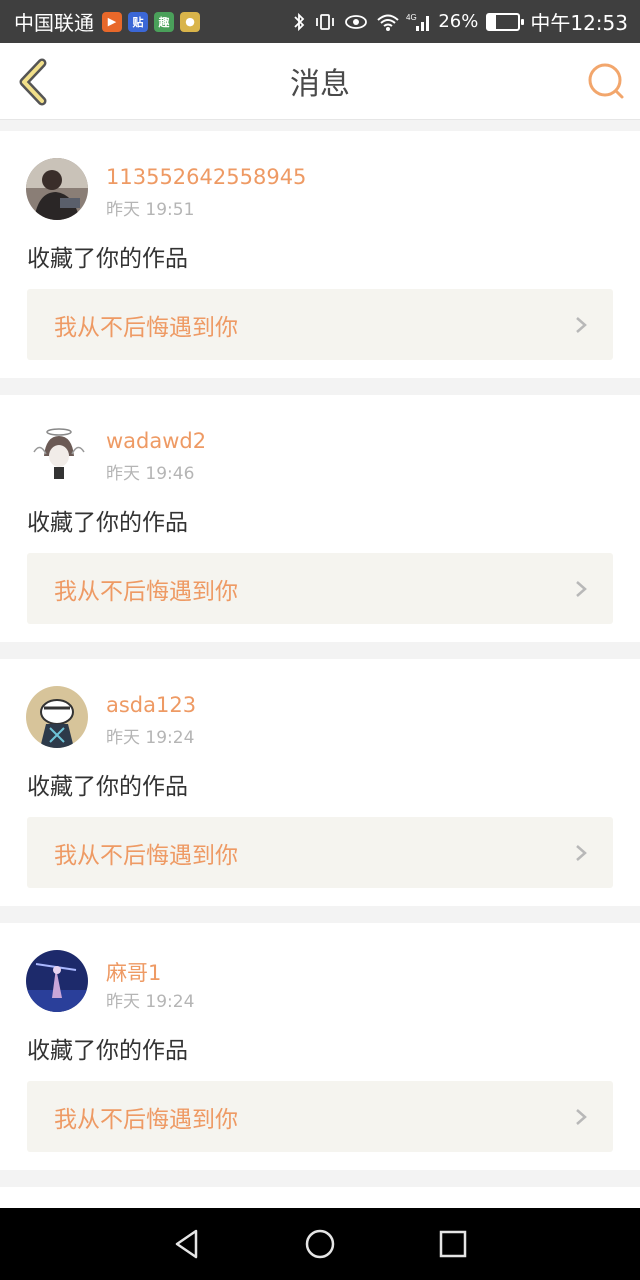 This screenshot has height=1280, width=640. I want to click on news-app-icon: 趣, so click(164, 21).